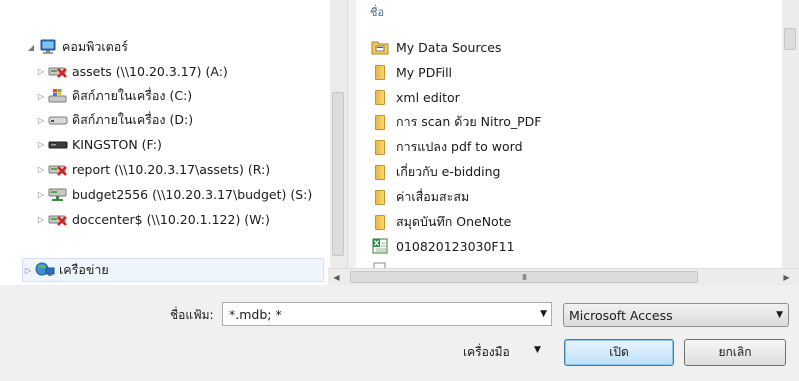 Image resolution: width=799 pixels, height=381 pixels. What do you see at coordinates (621, 315) in the screenshot?
I see `file-type-value: Microsoft Access` at bounding box center [621, 315].